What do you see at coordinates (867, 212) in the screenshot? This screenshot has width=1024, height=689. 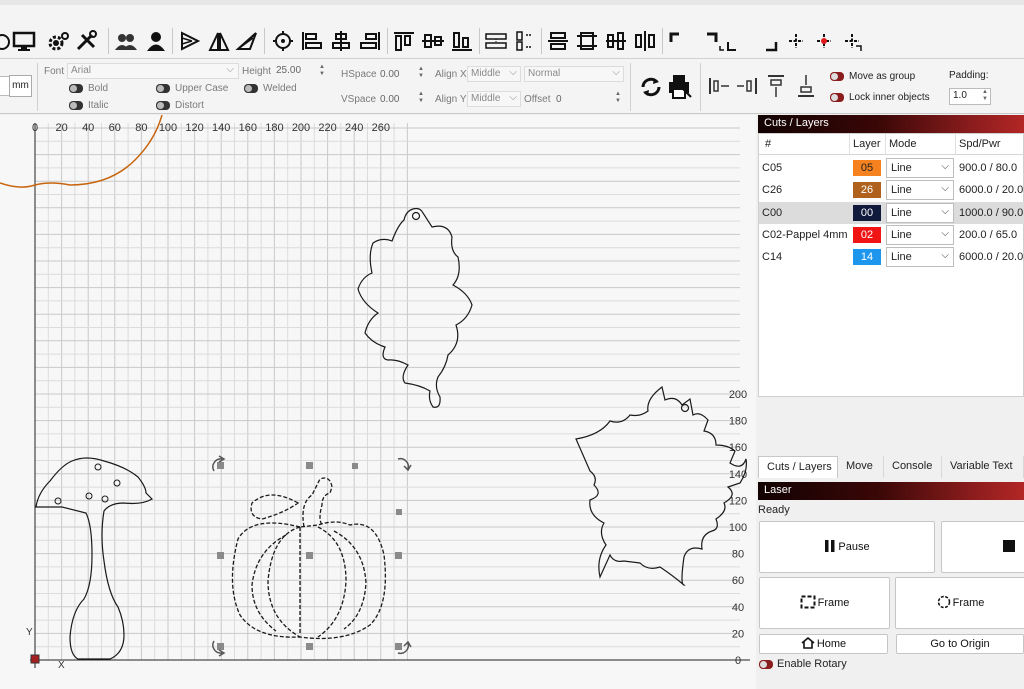 I see `layer-color-swatch: 00` at bounding box center [867, 212].